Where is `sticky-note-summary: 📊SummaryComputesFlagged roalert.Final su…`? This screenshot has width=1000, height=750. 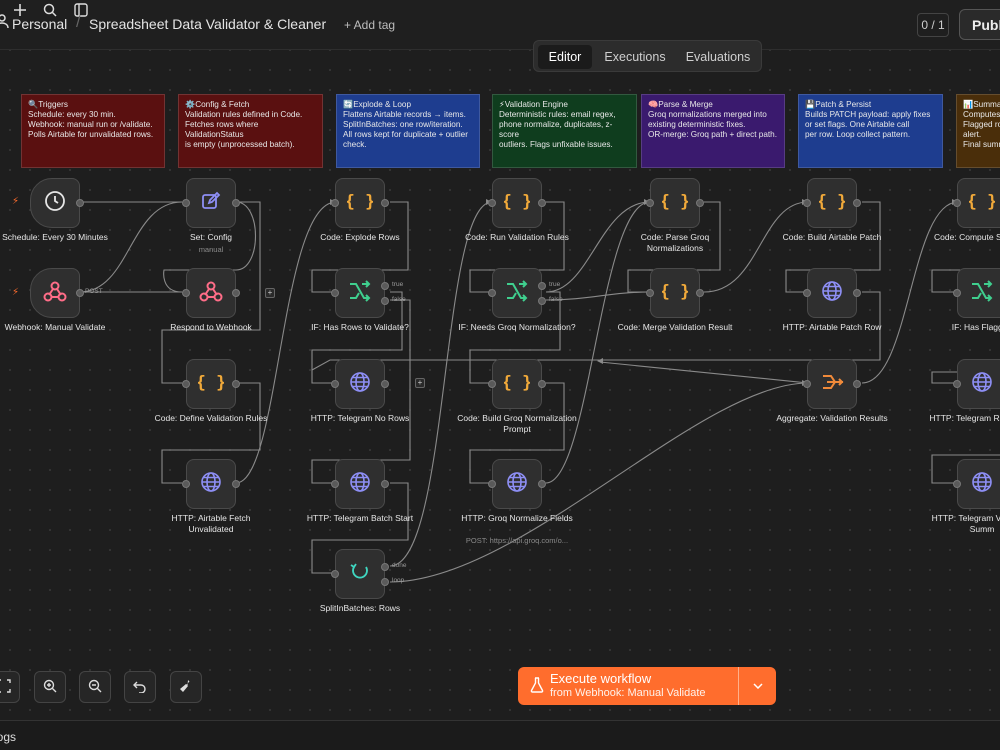
sticky-note-summary: 📊SummaryComputesFlagged roalert.Final su… is located at coordinates (978, 131).